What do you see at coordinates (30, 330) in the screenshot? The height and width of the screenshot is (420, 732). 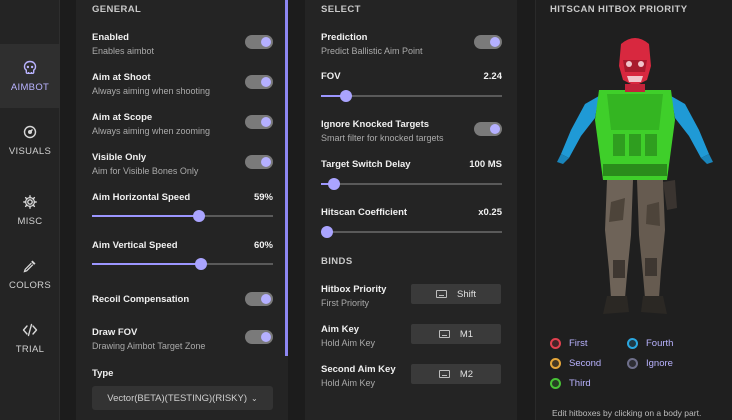 I see `code-icon` at bounding box center [30, 330].